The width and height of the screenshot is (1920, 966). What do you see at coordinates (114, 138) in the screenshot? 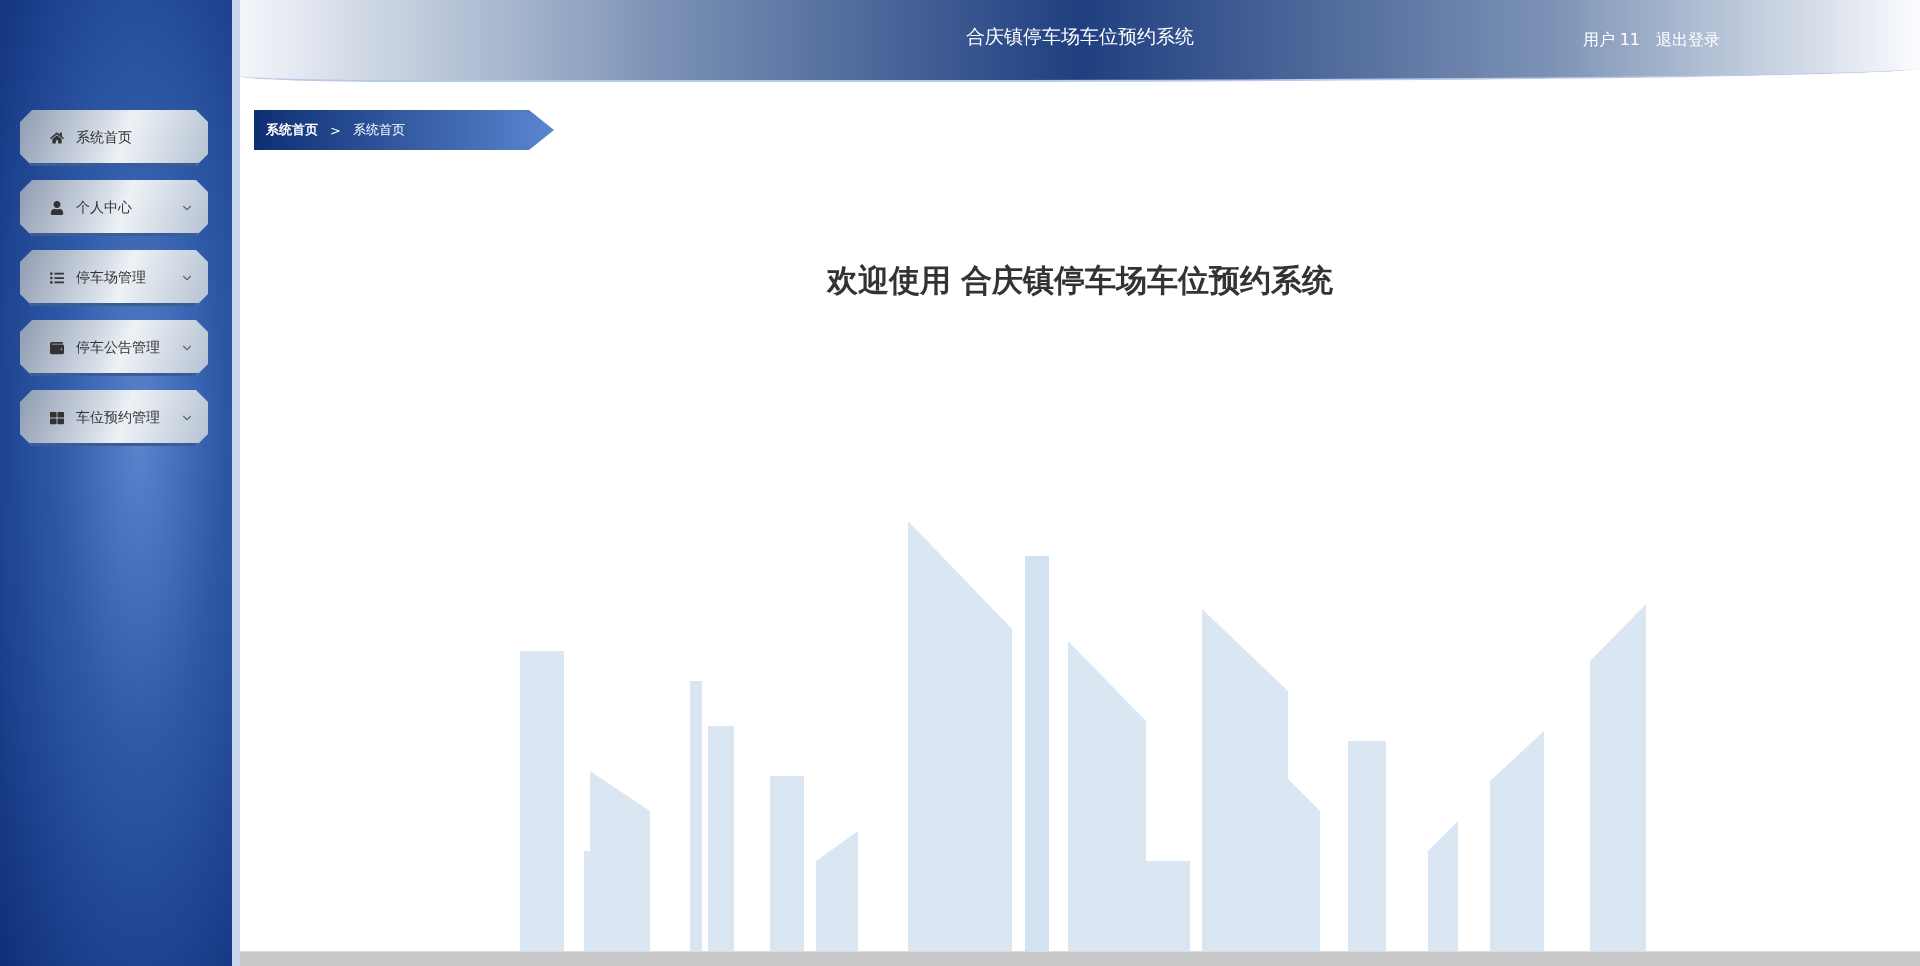
I see `menu-item: 系统首页` at bounding box center [114, 138].